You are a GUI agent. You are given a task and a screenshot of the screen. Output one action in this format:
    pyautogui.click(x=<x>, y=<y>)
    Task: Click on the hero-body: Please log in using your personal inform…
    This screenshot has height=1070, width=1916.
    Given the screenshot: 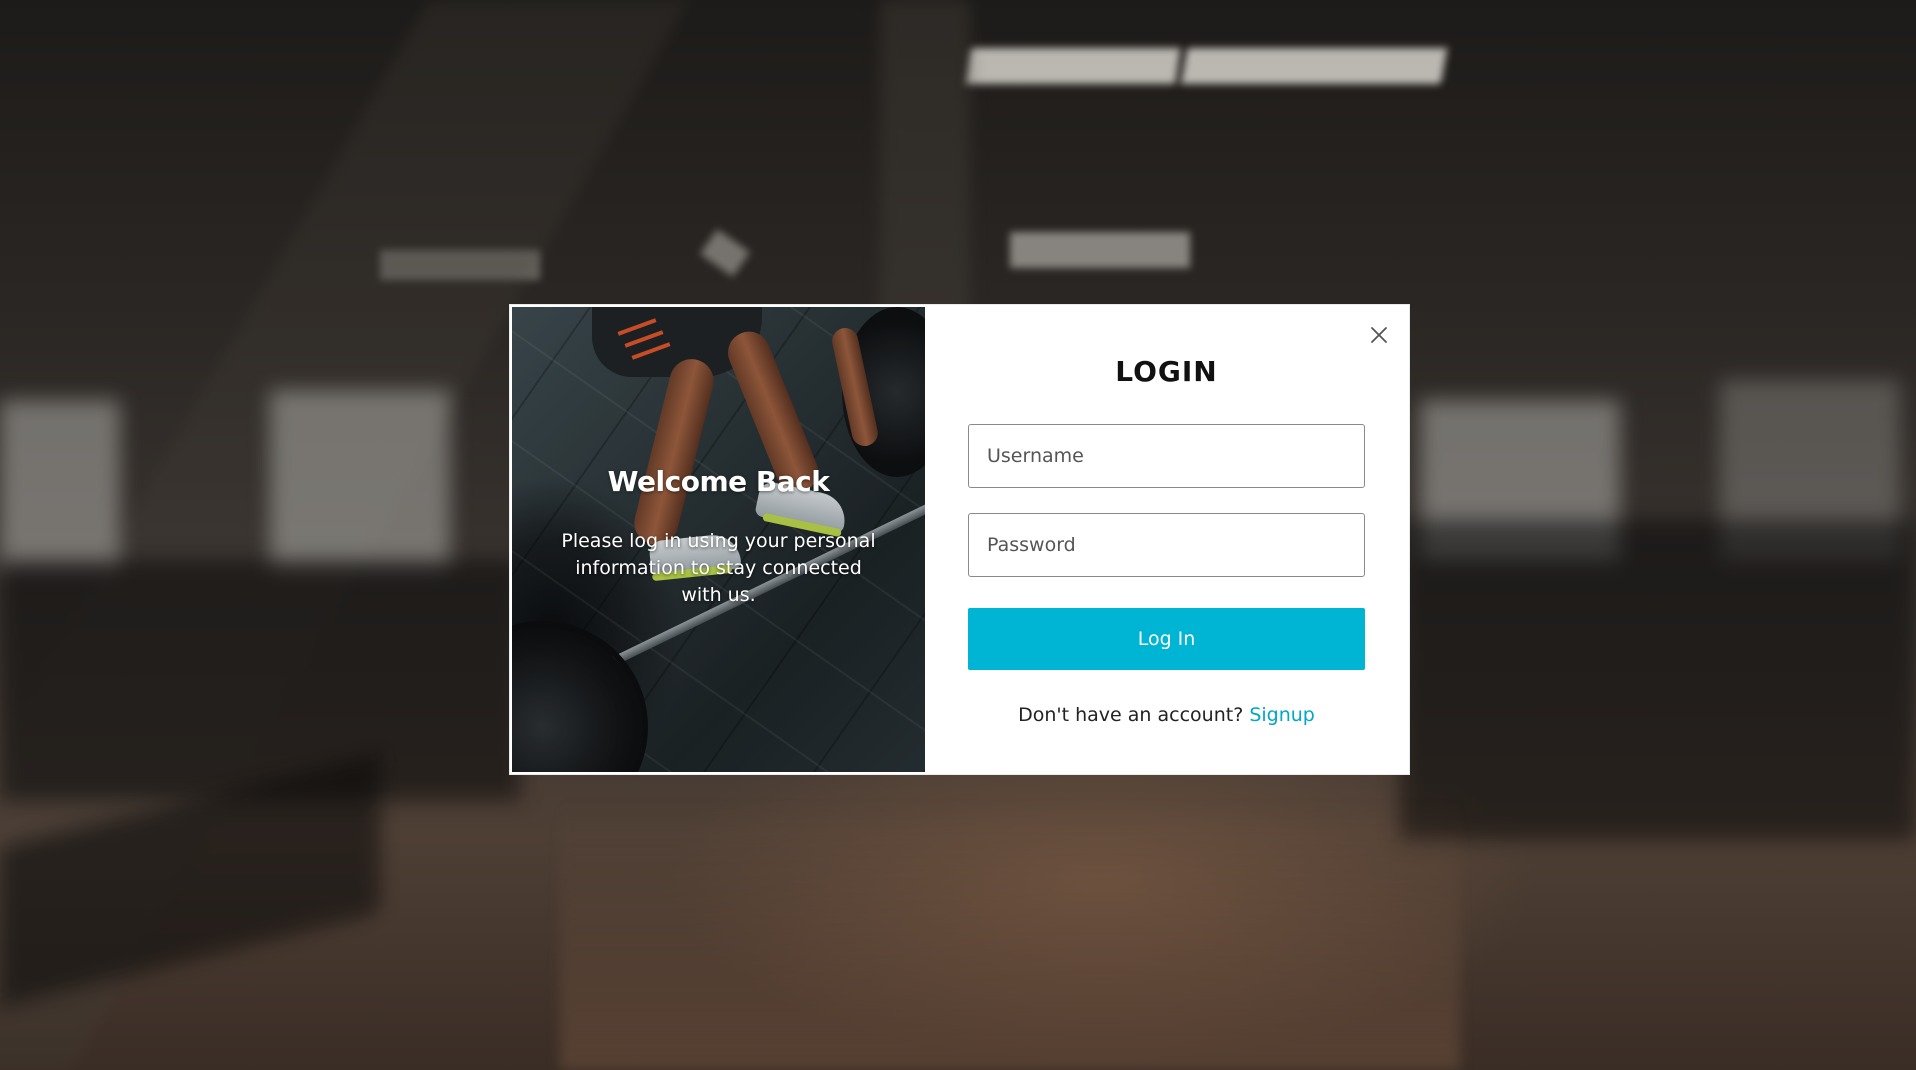 What is the action you would take?
    pyautogui.click(x=718, y=568)
    